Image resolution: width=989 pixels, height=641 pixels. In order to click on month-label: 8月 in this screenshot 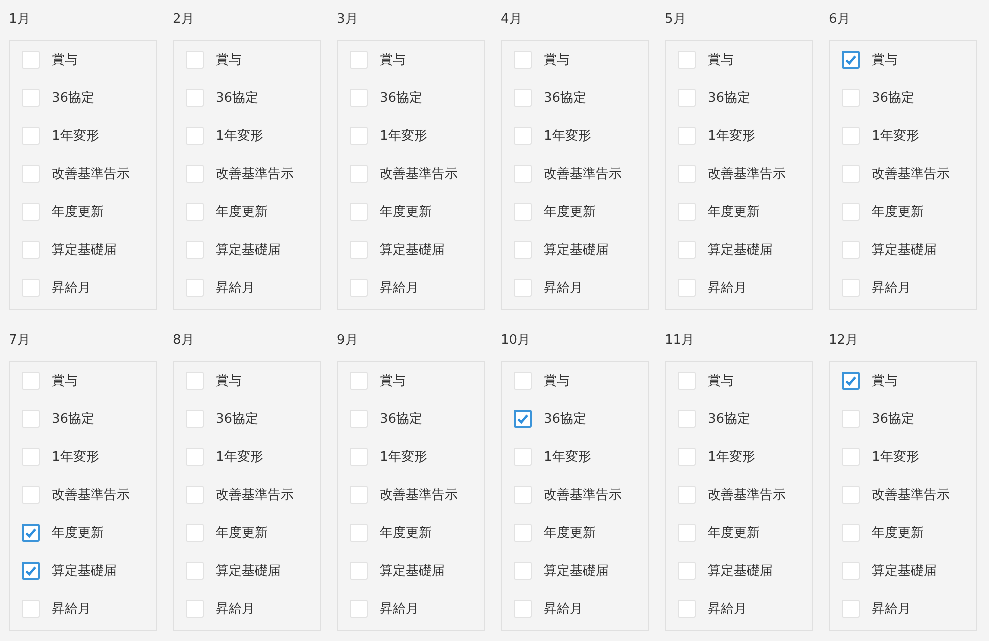, I will do `click(184, 341)`.